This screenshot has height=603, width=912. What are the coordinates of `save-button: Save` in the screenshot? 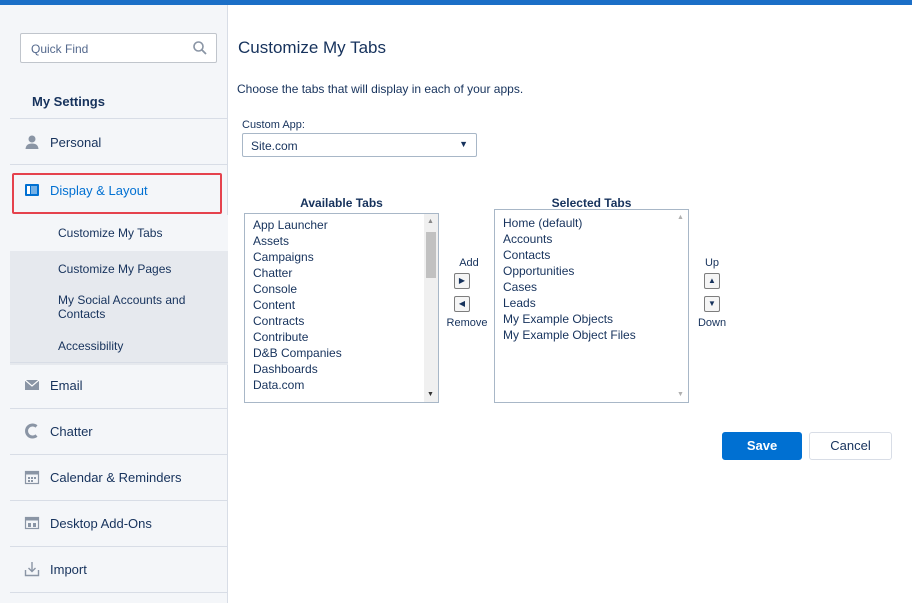 It's located at (762, 446).